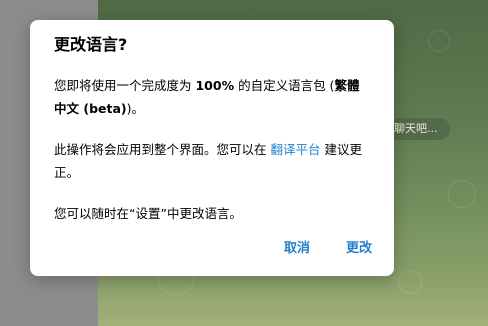 The height and width of the screenshot is (326, 488). What do you see at coordinates (91, 44) in the screenshot?
I see `dialog-title: 更改语言?` at bounding box center [91, 44].